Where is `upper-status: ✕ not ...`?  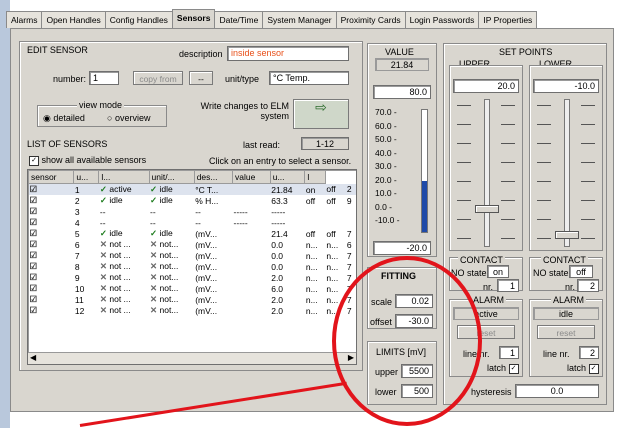
upper-status: ✕ not ... is located at coordinates (124, 288).